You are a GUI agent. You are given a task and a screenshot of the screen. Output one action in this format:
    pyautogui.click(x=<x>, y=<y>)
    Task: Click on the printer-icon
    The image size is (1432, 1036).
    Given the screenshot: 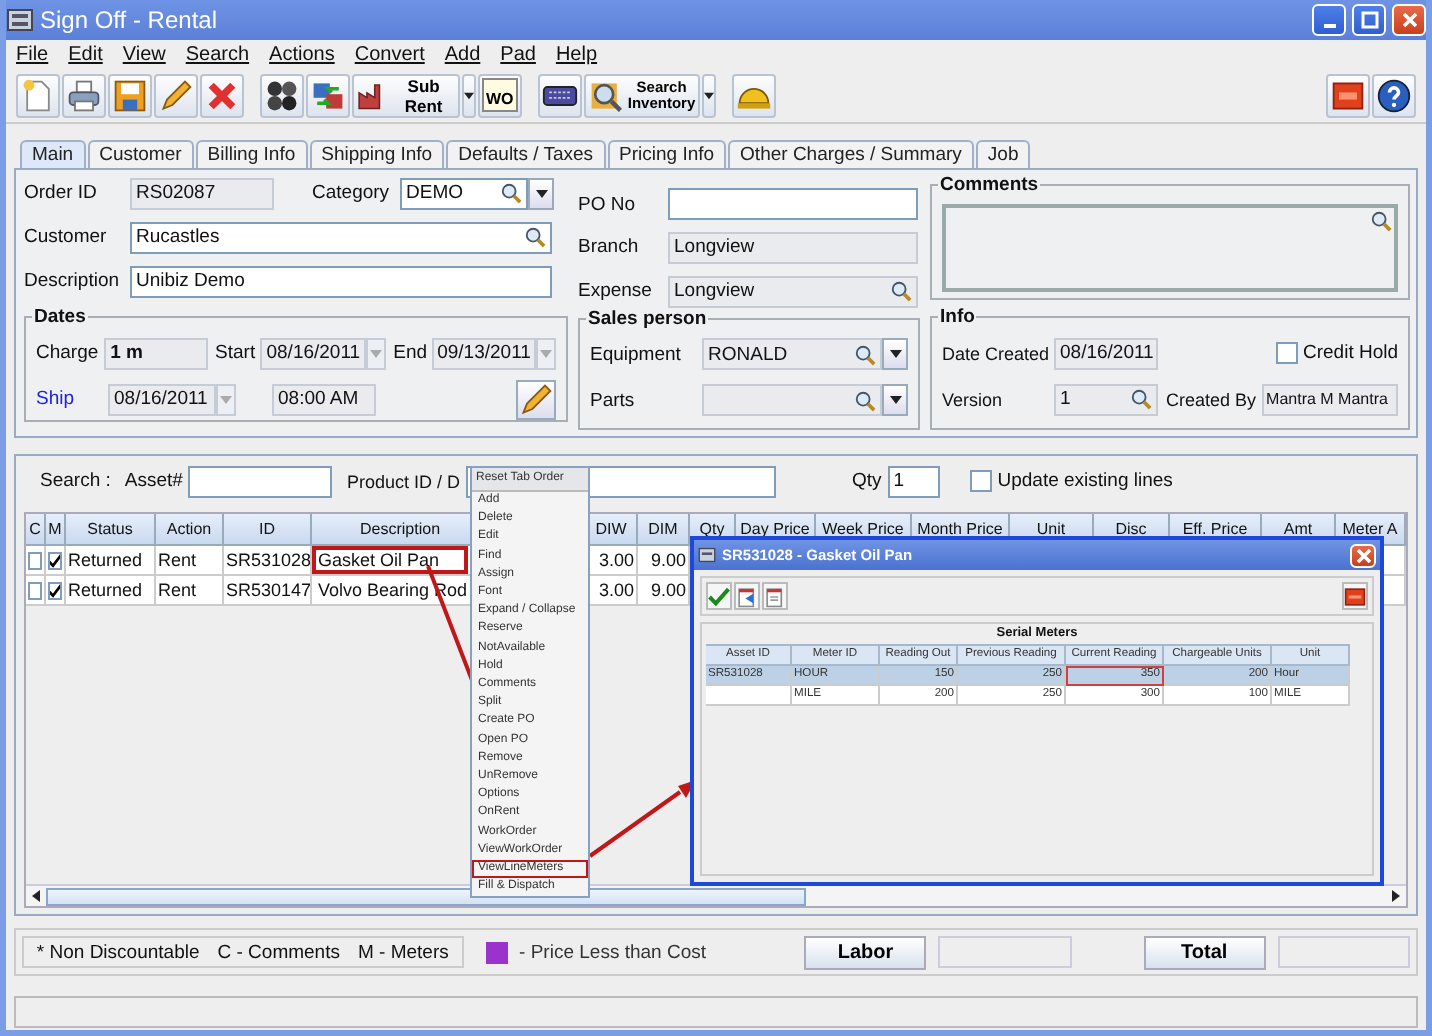 What is the action you would take?
    pyautogui.click(x=84, y=95)
    